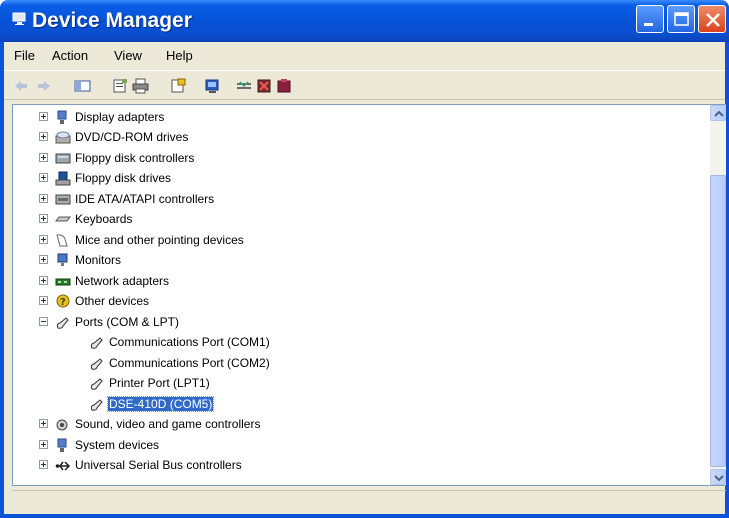 The image size is (729, 518). I want to click on title-bar: Device Manager, so click(364, 21).